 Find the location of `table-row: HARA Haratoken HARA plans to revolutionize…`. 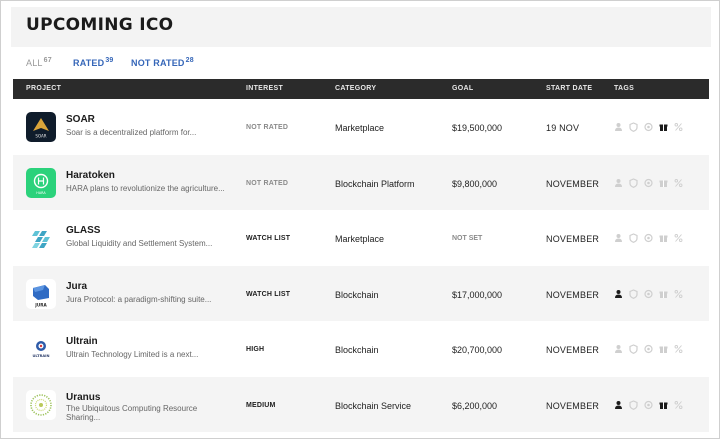

table-row: HARA Haratoken HARA plans to revolutionize… is located at coordinates (361, 182).